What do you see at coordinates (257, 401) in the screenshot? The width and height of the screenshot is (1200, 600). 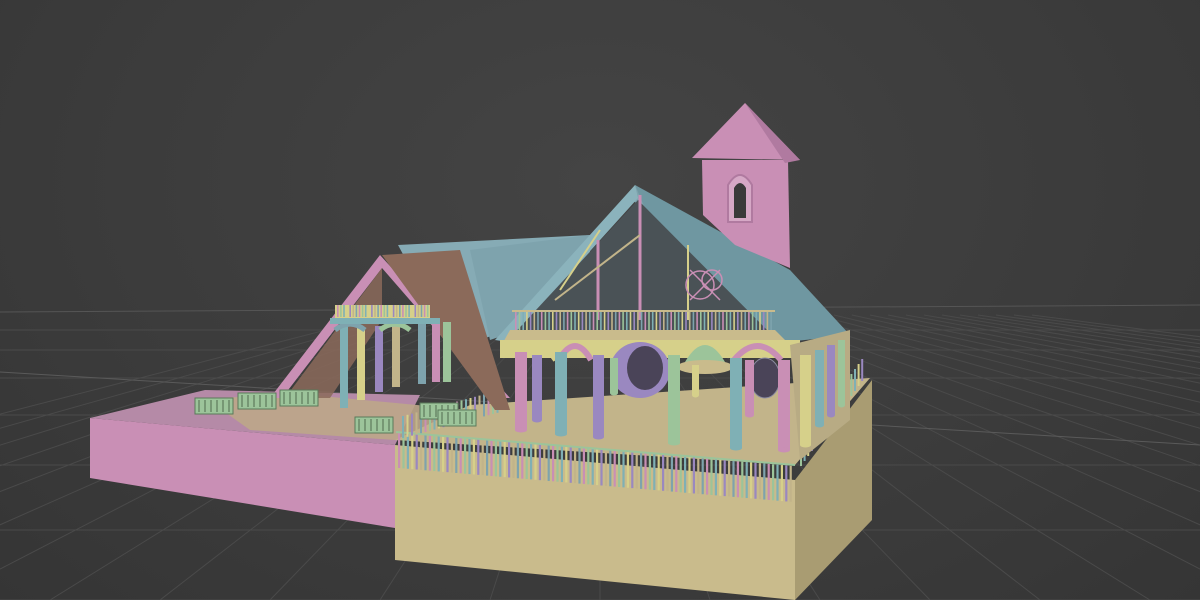 I see `pew` at bounding box center [257, 401].